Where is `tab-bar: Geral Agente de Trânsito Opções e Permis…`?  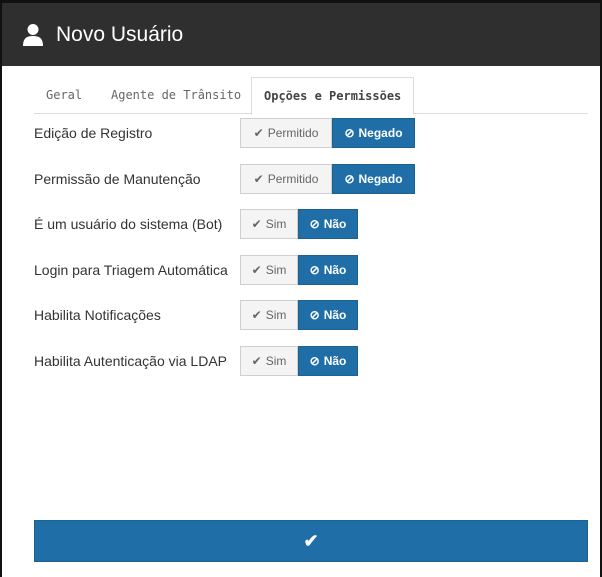
tab-bar: Geral Agente de Trânsito Opções e Permis… is located at coordinates (311, 96).